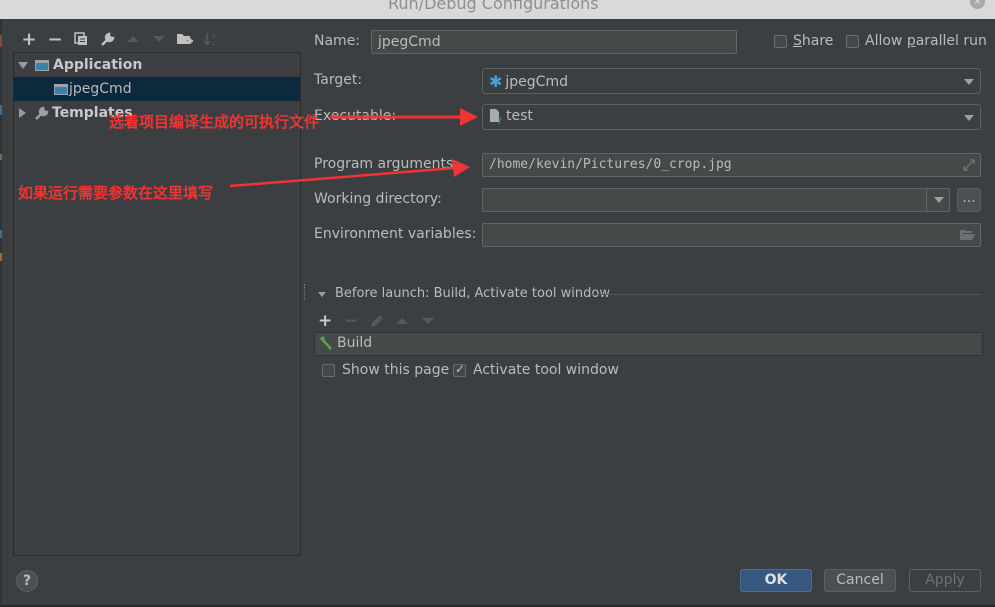  I want to click on before-launch-item-build: Build, so click(344, 343).